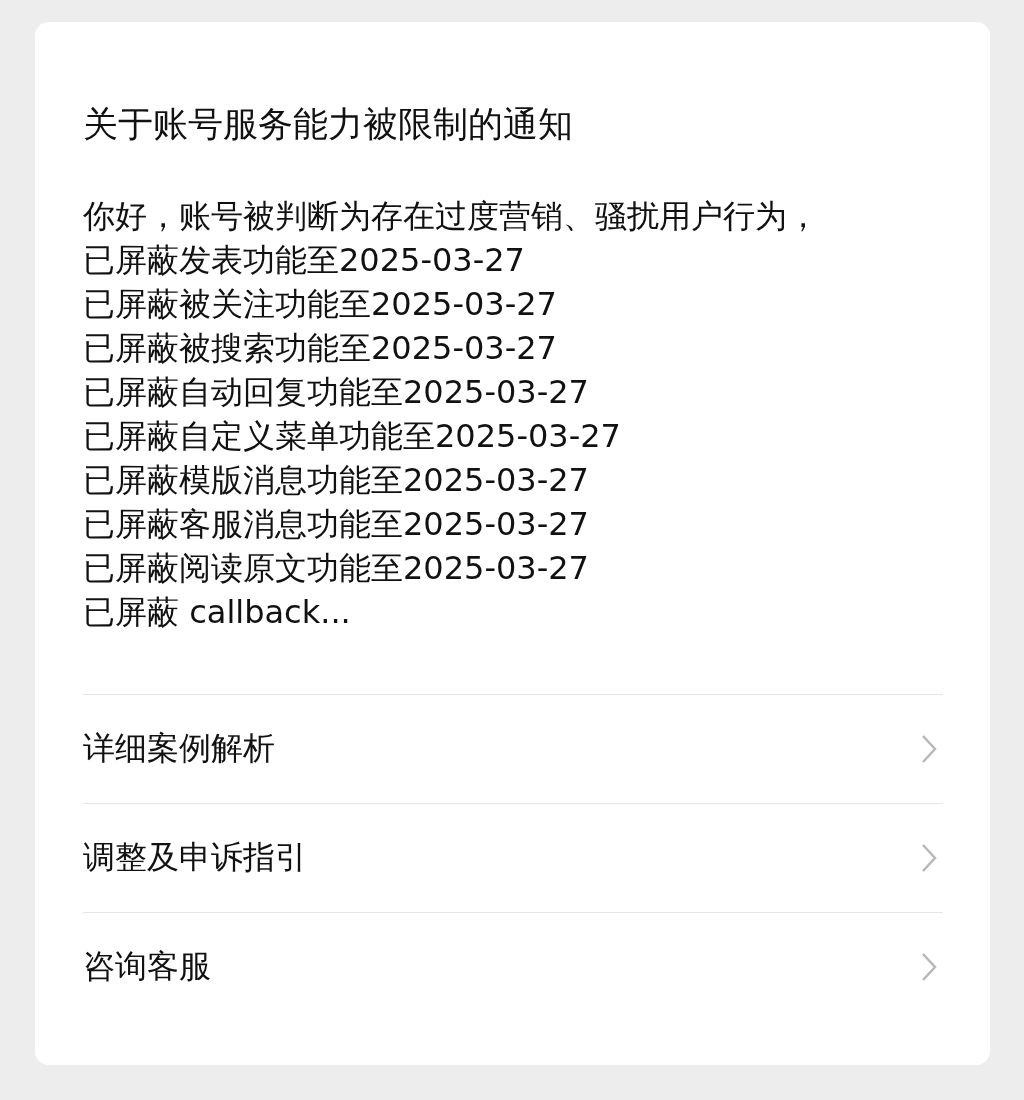  Describe the element at coordinates (195, 857) in the screenshot. I see `menu-item-label: 调整及申诉指引` at that location.